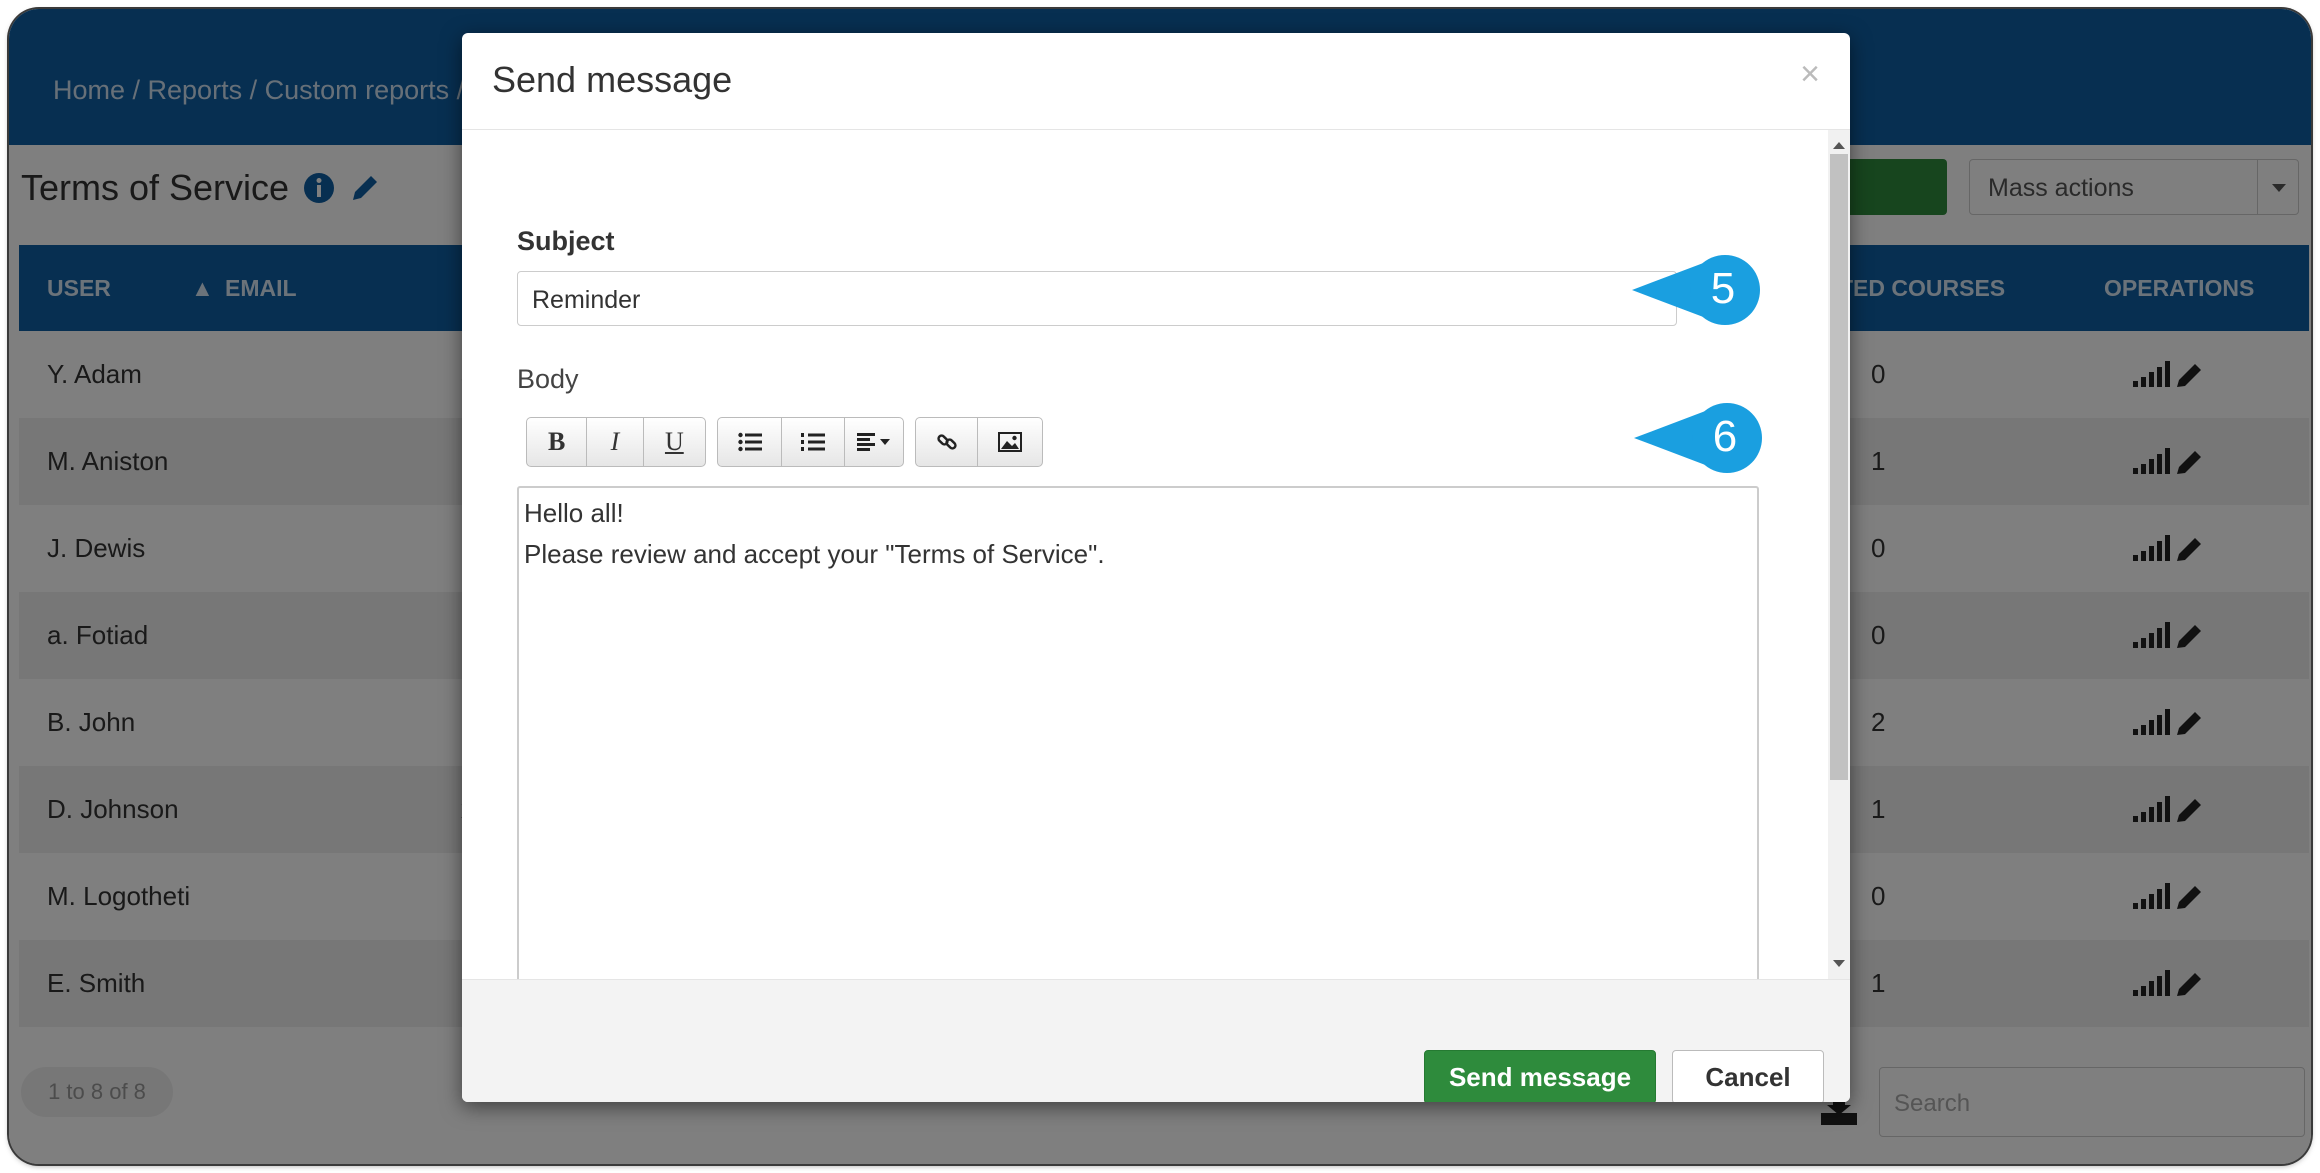 This screenshot has height=1173, width=2320. I want to click on underline-button: U, so click(674, 442).